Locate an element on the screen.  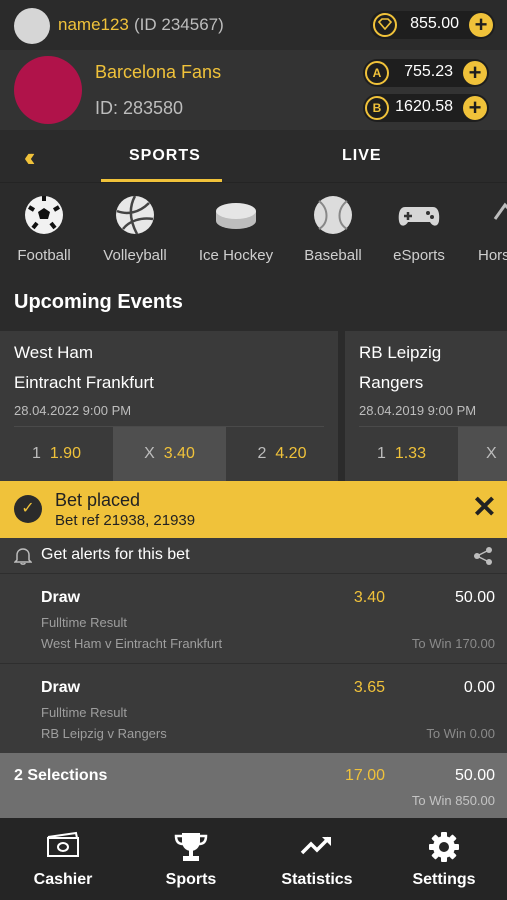
balance-pill: 855.00 + is located at coordinates (432, 25).